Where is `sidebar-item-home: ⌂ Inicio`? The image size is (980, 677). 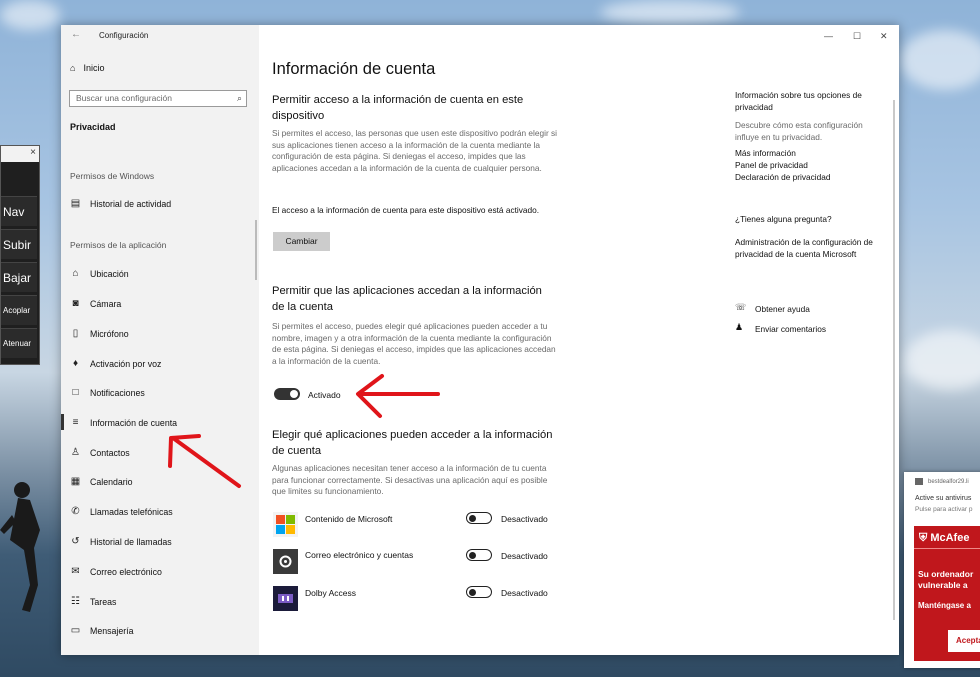 sidebar-item-home: ⌂ Inicio is located at coordinates (87, 68).